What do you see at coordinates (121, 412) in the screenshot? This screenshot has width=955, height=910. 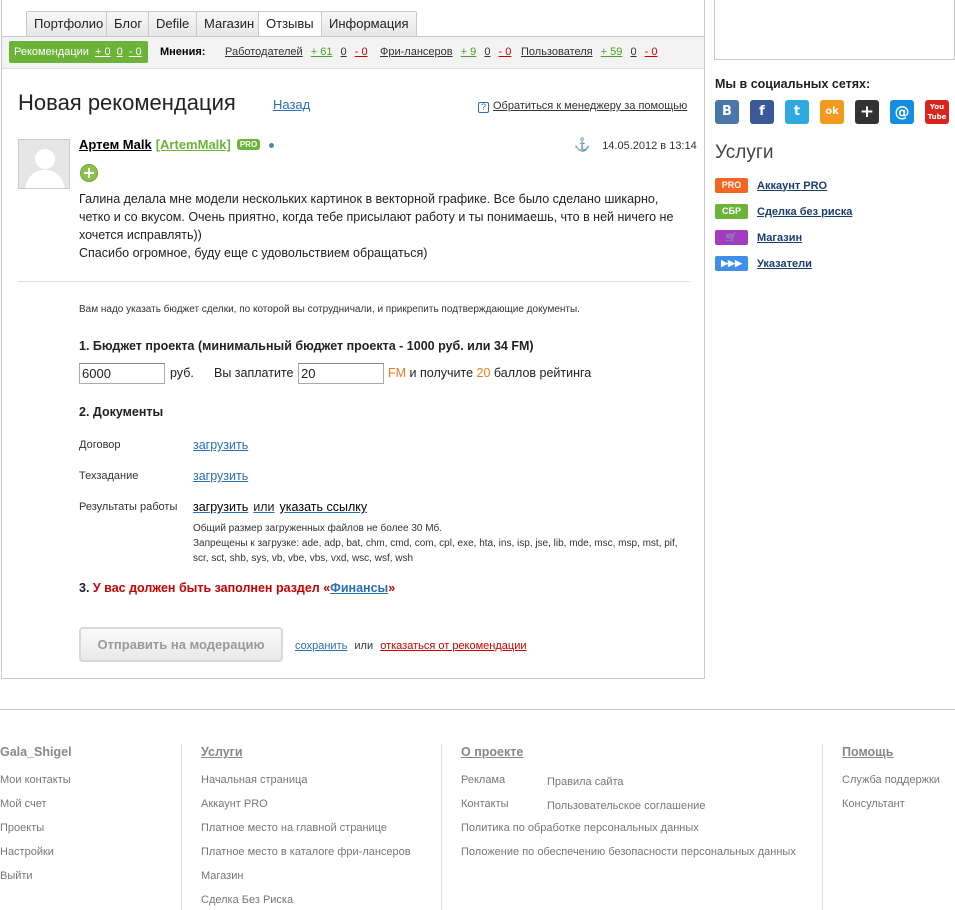 I see `documents-heading: 2. Документы` at bounding box center [121, 412].